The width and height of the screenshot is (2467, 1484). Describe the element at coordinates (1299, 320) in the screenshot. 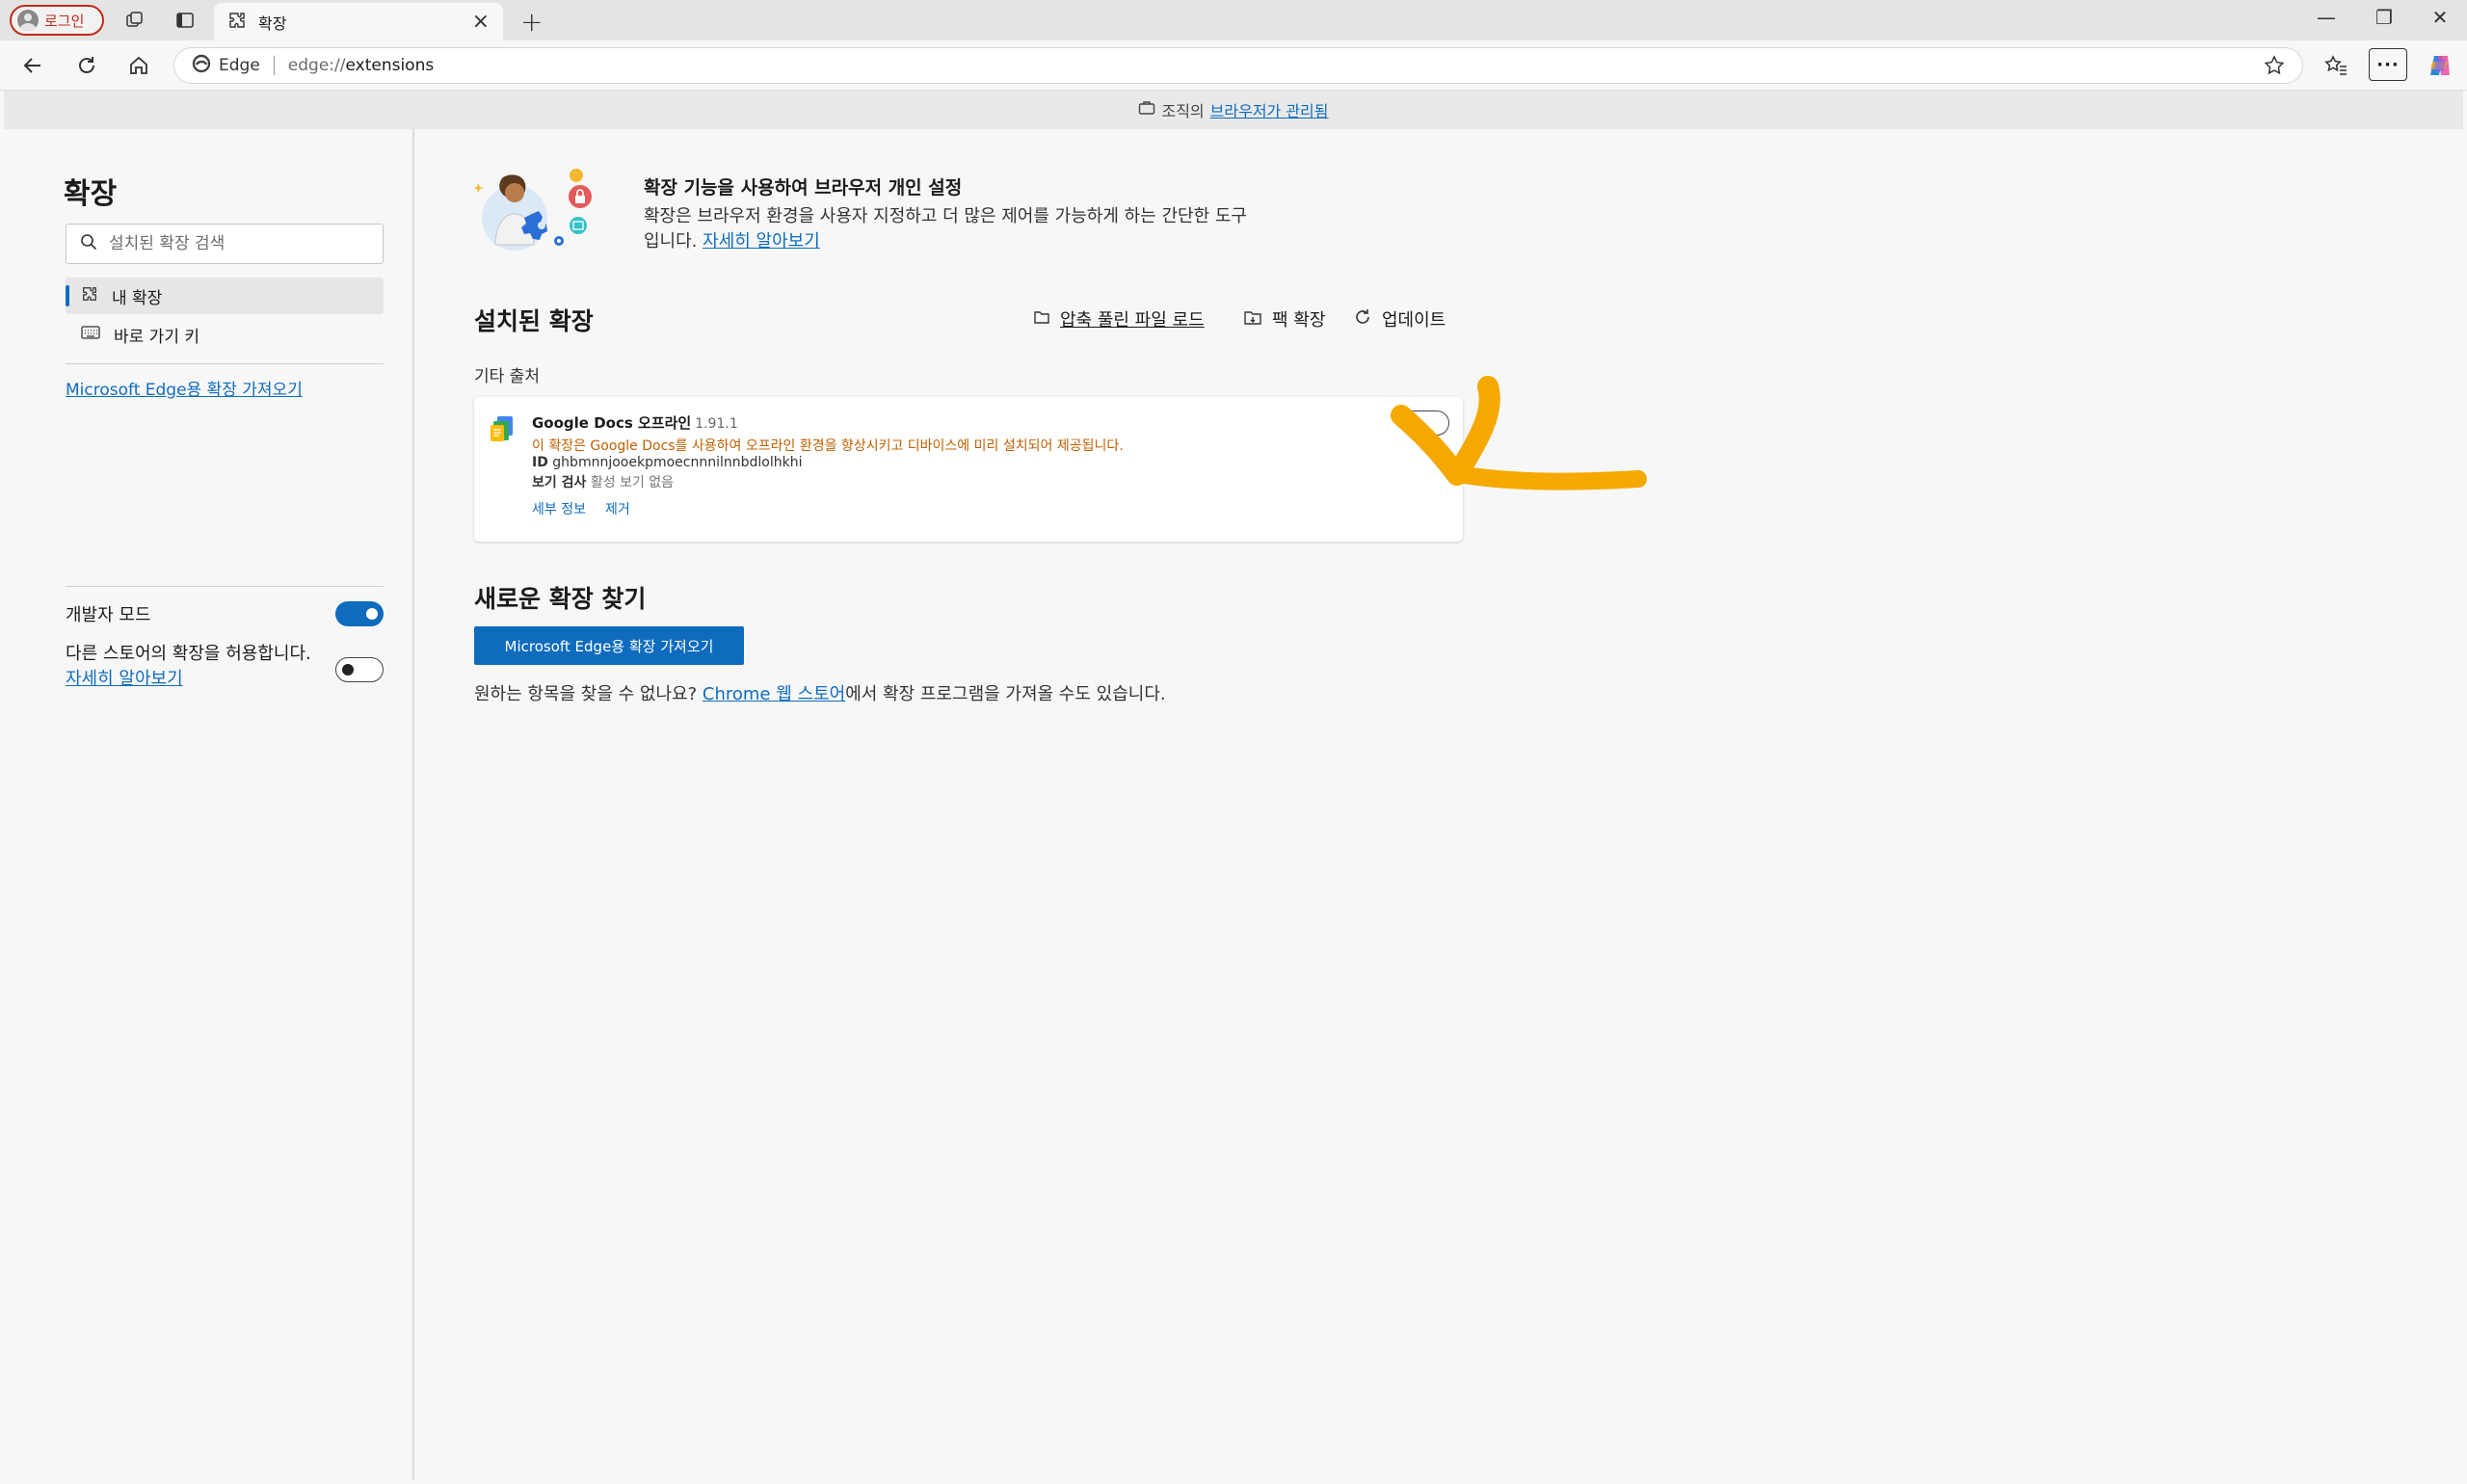

I see `pack-extension-label: 팩 확장` at that location.